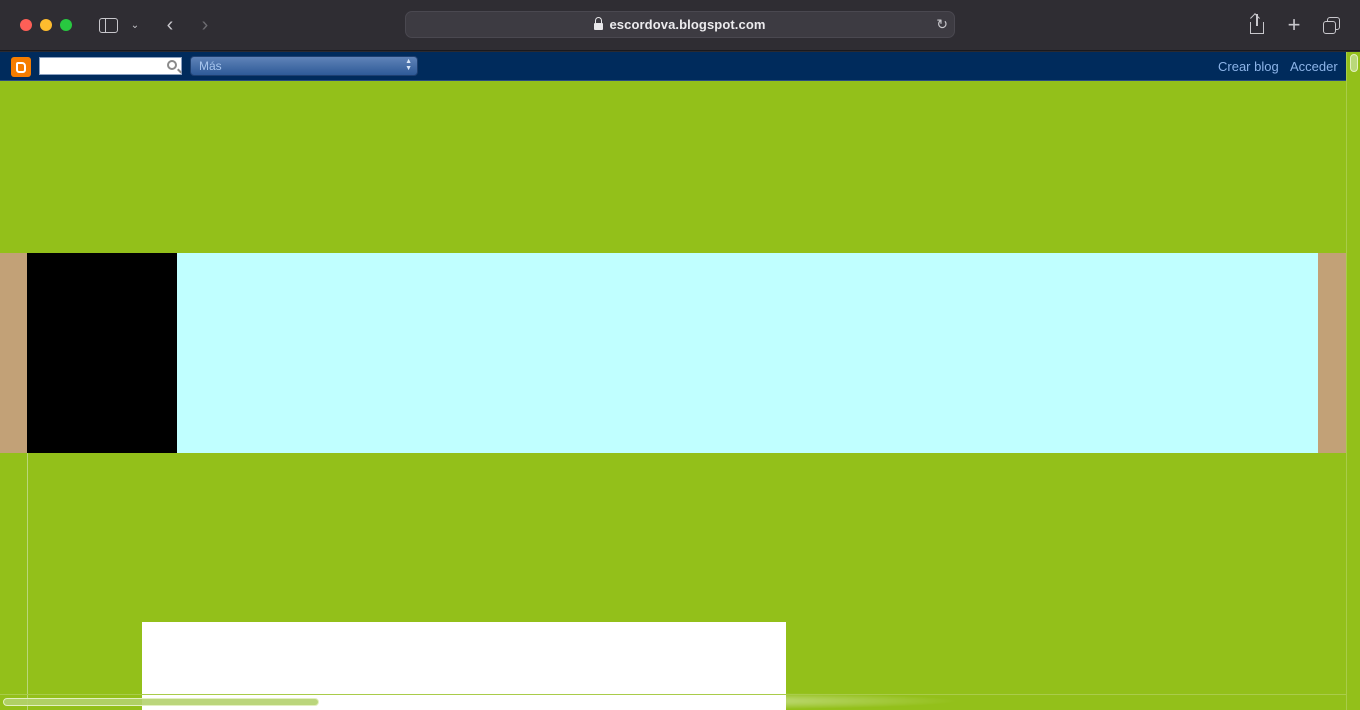 The width and height of the screenshot is (1360, 710). I want to click on login-link: Acceder, so click(1314, 66).